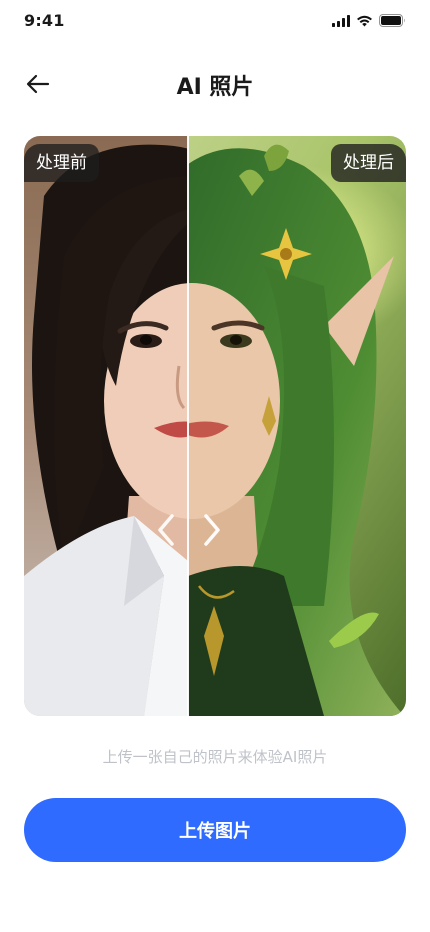 This screenshot has width=430, height=932. Describe the element at coordinates (368, 163) in the screenshot. I see `after-label: 处理后` at that location.